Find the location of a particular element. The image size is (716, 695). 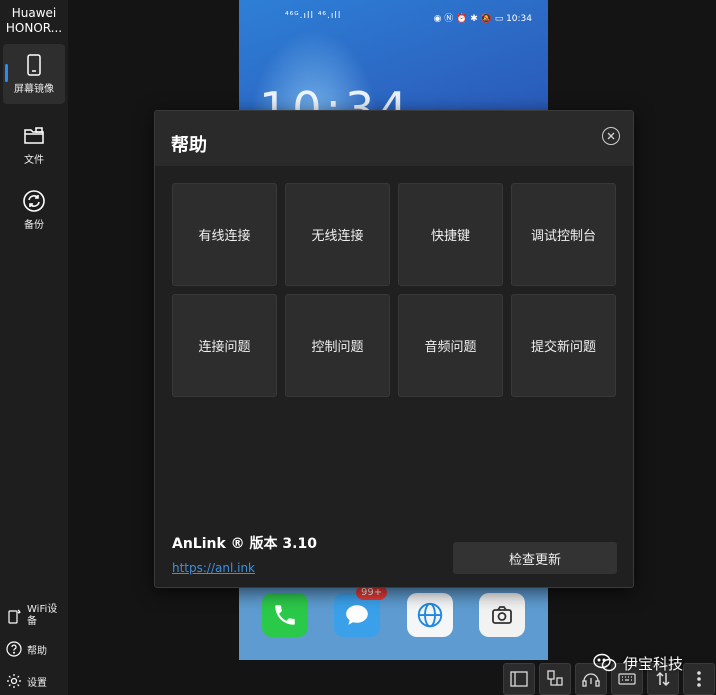

globe-icon is located at coordinates (430, 615).